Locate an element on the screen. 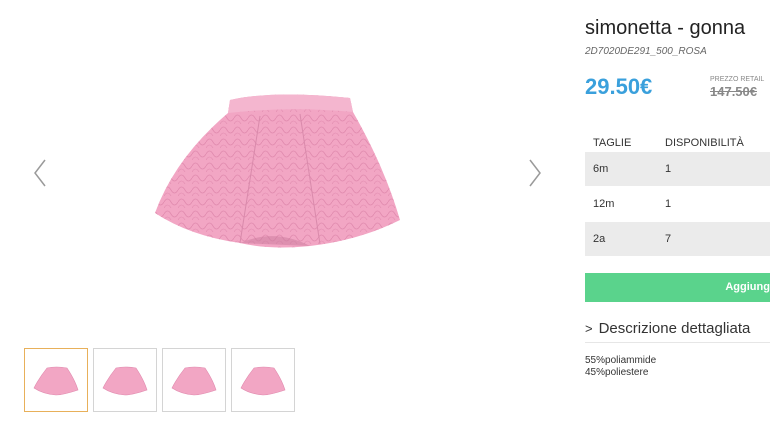  sizes-table: TAGLIE DISPONIBILITÀ 6m 1 12m 1 2a 7 is located at coordinates (677, 195).